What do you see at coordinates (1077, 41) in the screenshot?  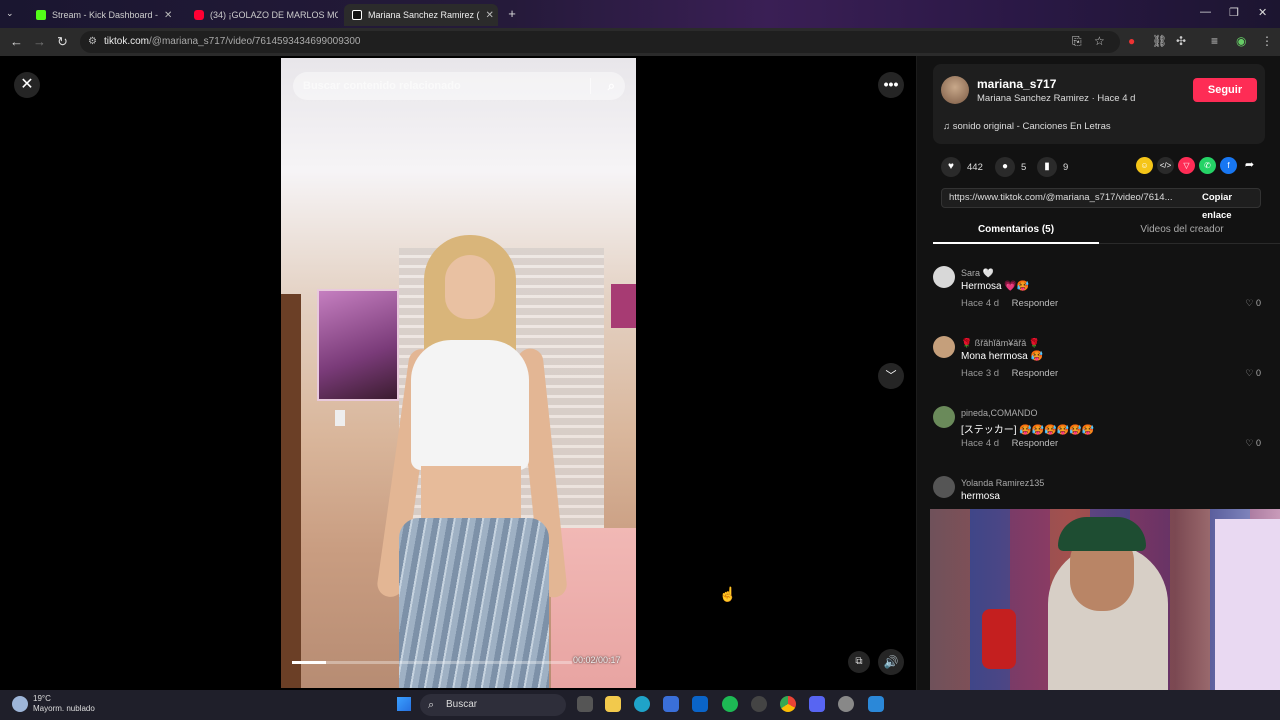 I see `install-app-icon: ⎘` at bounding box center [1077, 41].